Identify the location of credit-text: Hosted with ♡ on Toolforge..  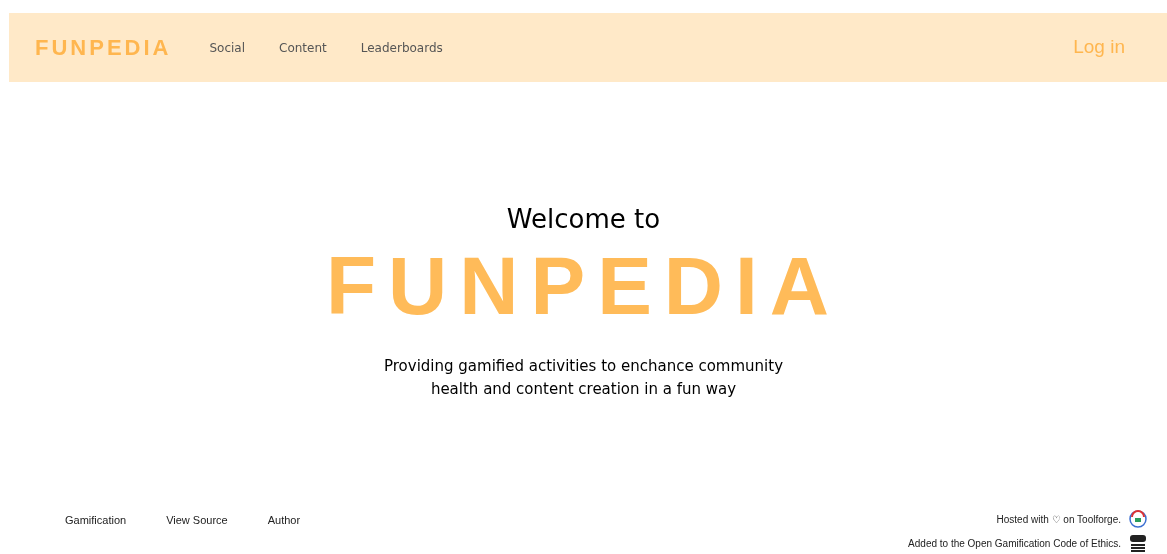
(1058, 519).